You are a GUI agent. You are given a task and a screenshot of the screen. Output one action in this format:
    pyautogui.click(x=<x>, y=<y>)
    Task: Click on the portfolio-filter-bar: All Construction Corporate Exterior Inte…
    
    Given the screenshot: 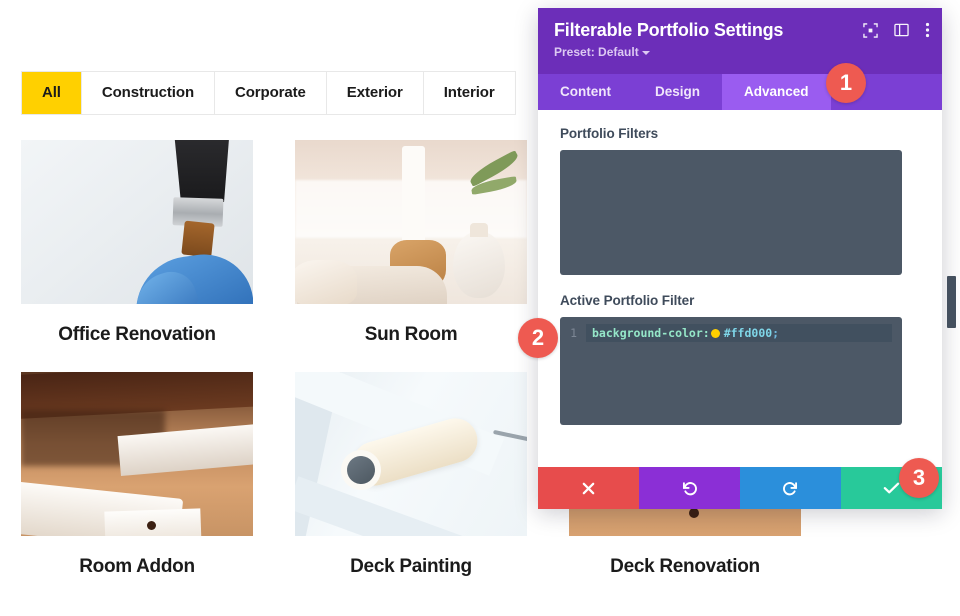 What is the action you would take?
    pyautogui.click(x=268, y=93)
    